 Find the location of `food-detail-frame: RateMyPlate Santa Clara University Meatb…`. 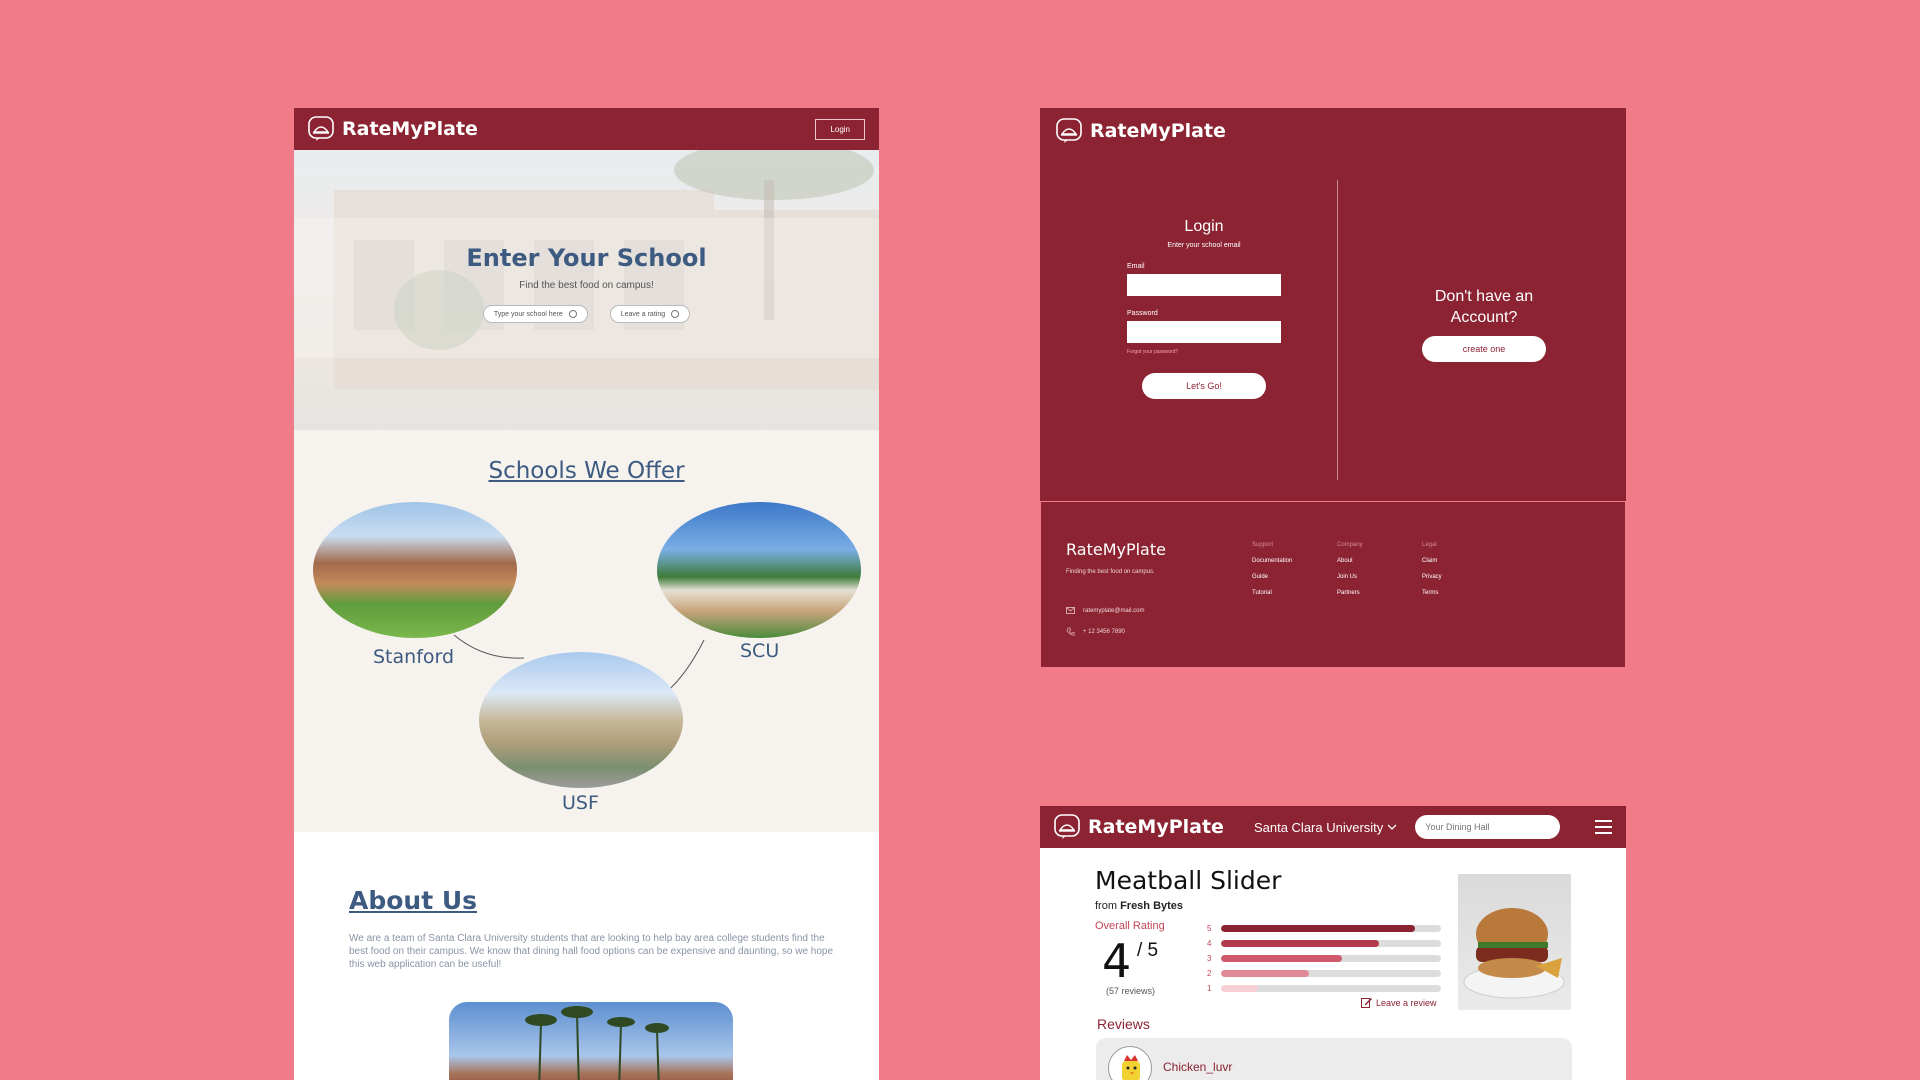

food-detail-frame: RateMyPlate Santa Clara University Meatb… is located at coordinates (1333, 943).